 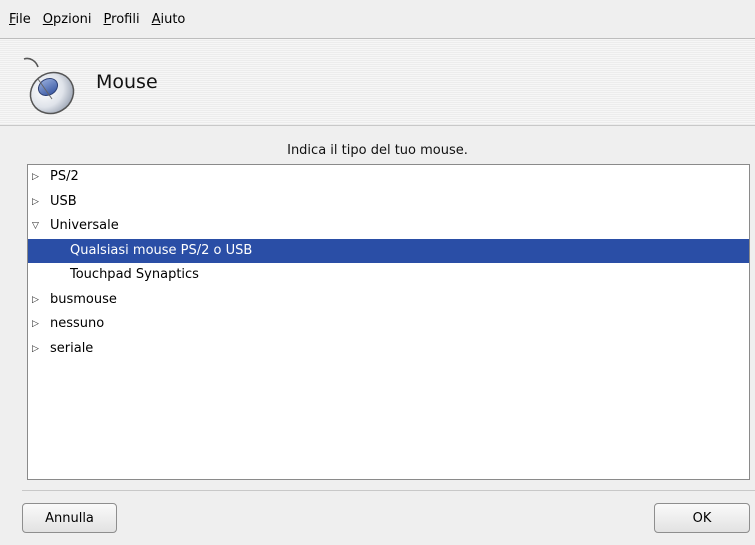 I want to click on menu-profili-label: rofili, so click(x=125, y=19).